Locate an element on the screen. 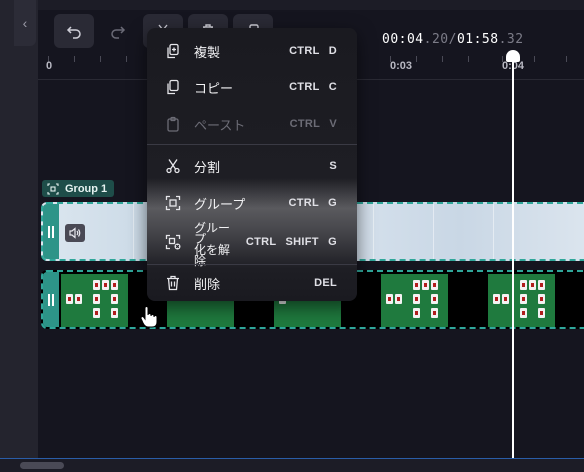  undo-button is located at coordinates (74, 31).